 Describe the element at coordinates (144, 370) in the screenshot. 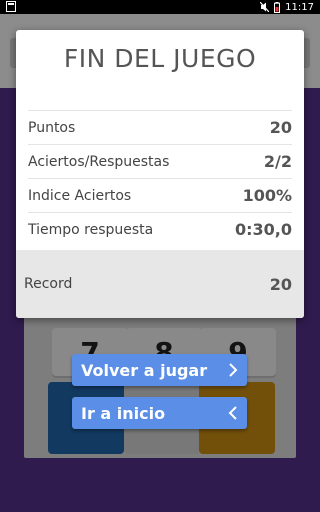

I see `play-again-label: Volver a jugar` at that location.